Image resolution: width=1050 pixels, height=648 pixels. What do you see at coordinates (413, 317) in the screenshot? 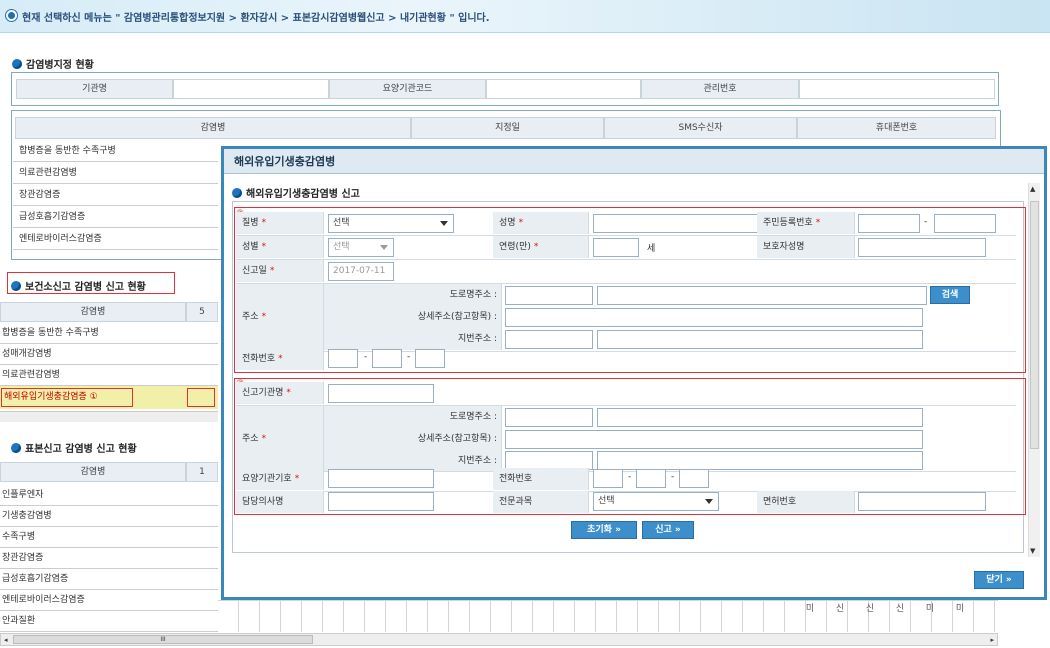
I see `label-detail-address: 상세주소(참고항목) :` at bounding box center [413, 317].